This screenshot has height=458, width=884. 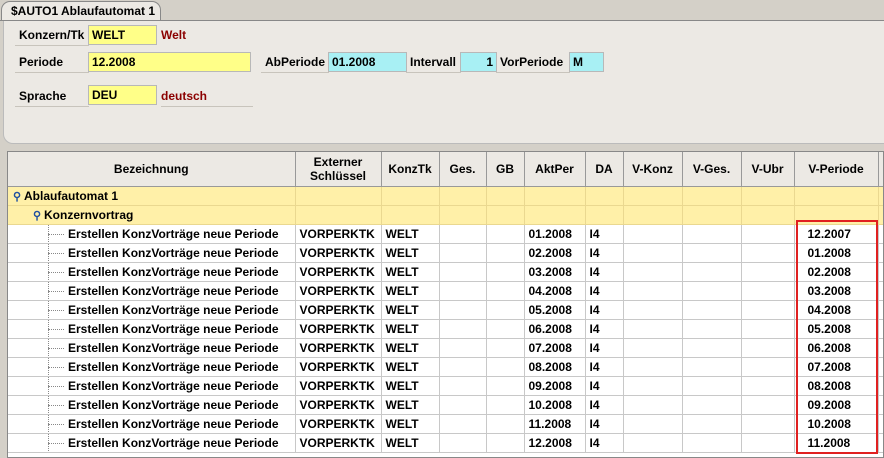 I want to click on intervall-field: 1, so click(x=478, y=62).